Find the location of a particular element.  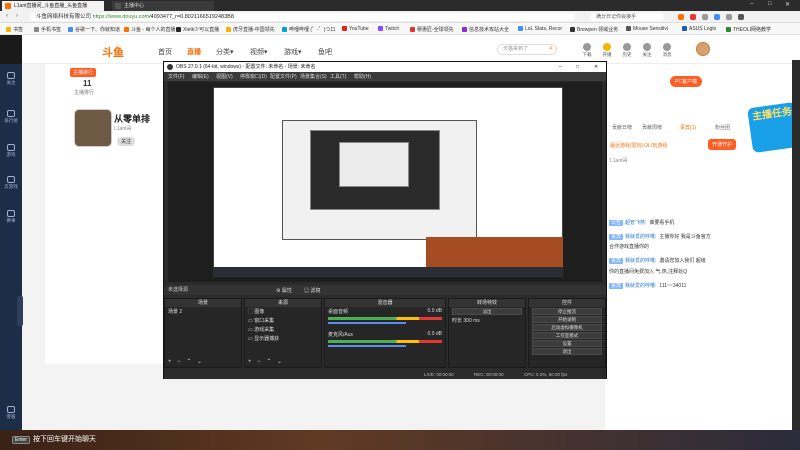

tab-fans: 粉丝团 is located at coordinates (722, 127).